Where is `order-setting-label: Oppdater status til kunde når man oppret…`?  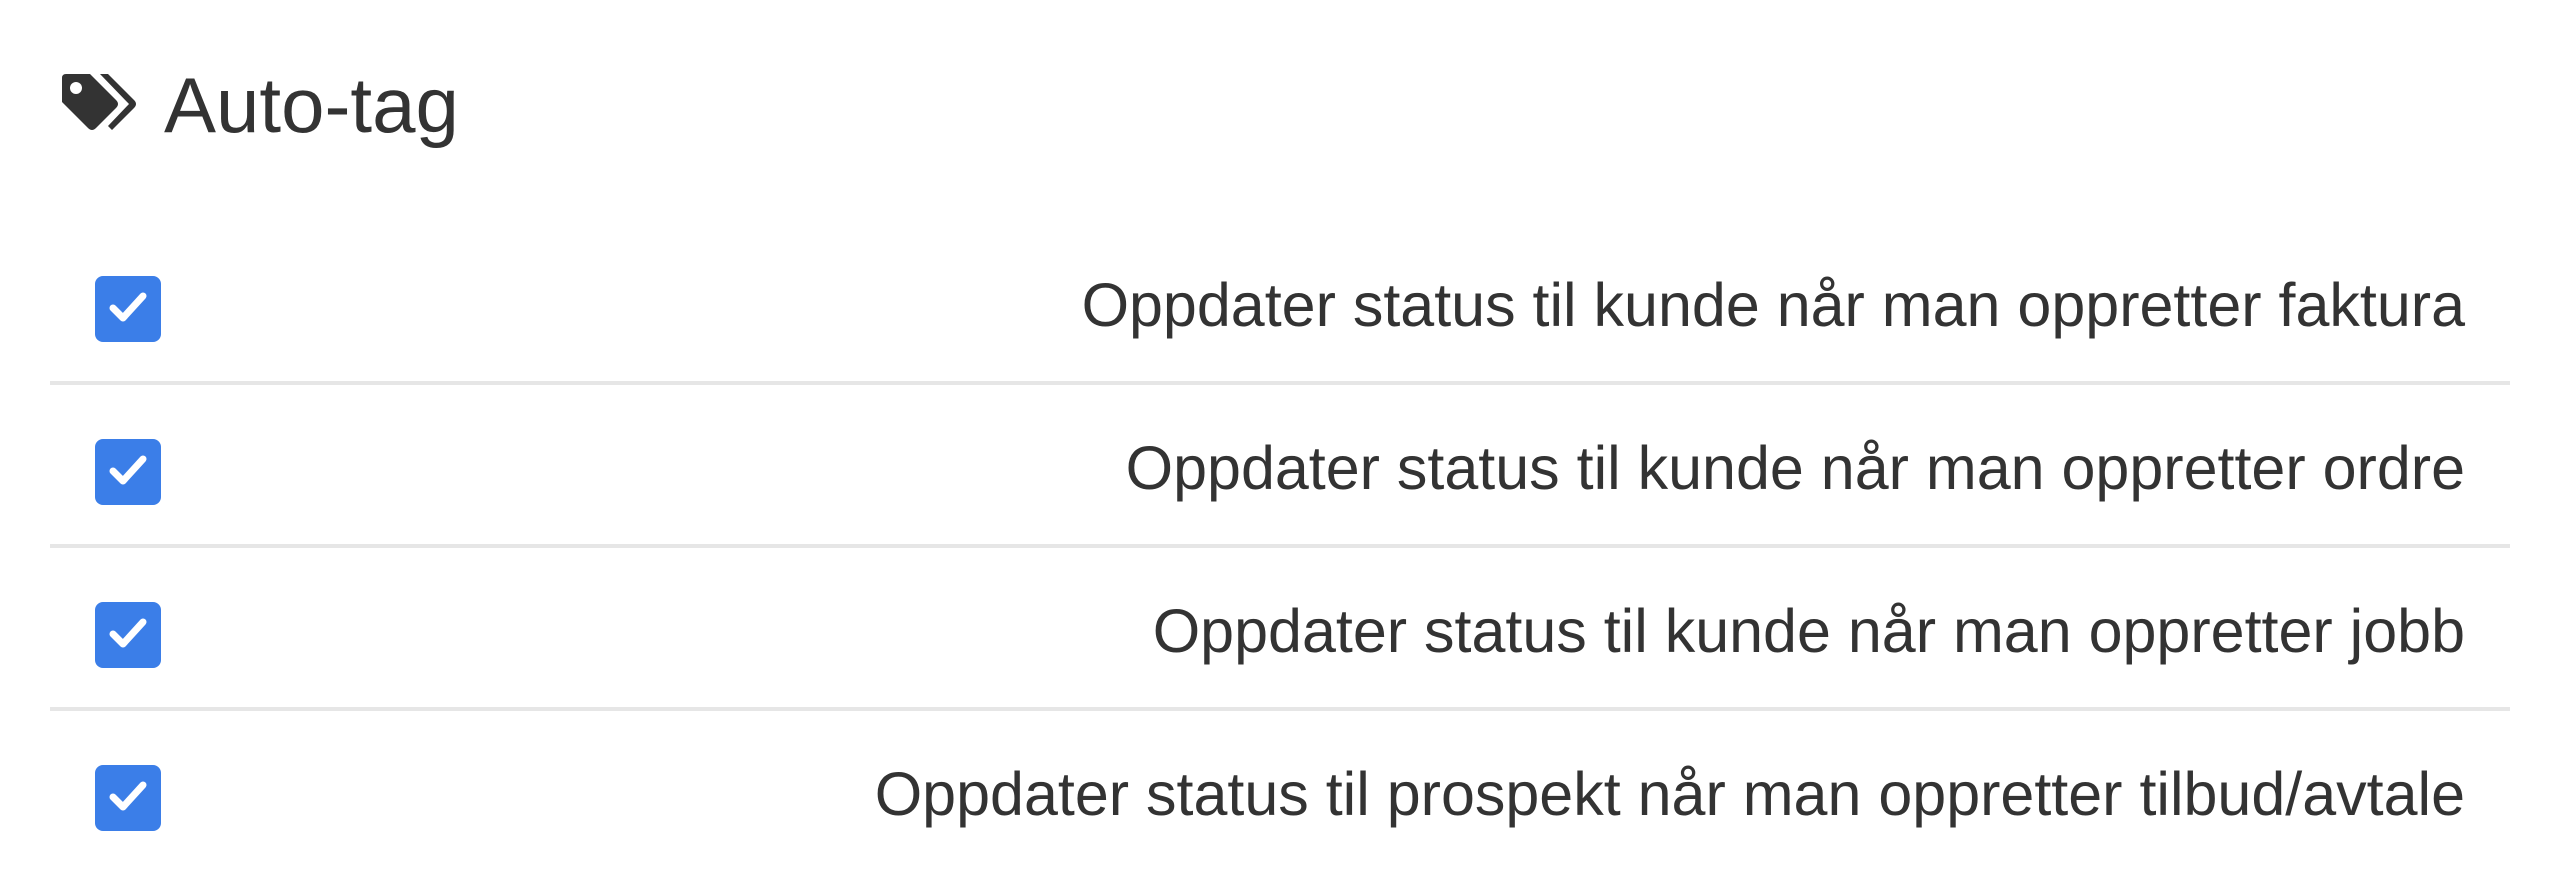 order-setting-label: Oppdater status til kunde når man oppret… is located at coordinates (1795, 468).